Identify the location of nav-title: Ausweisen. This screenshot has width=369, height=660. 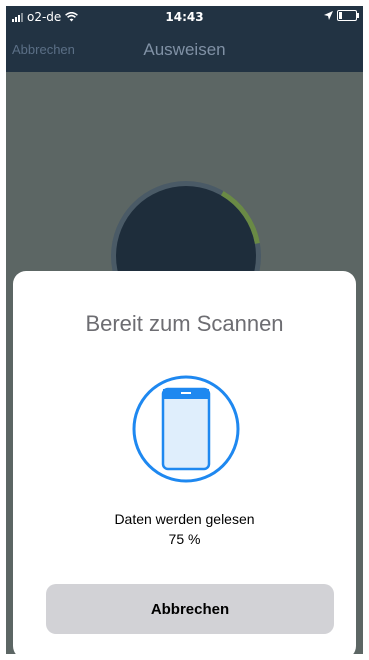
(184, 49).